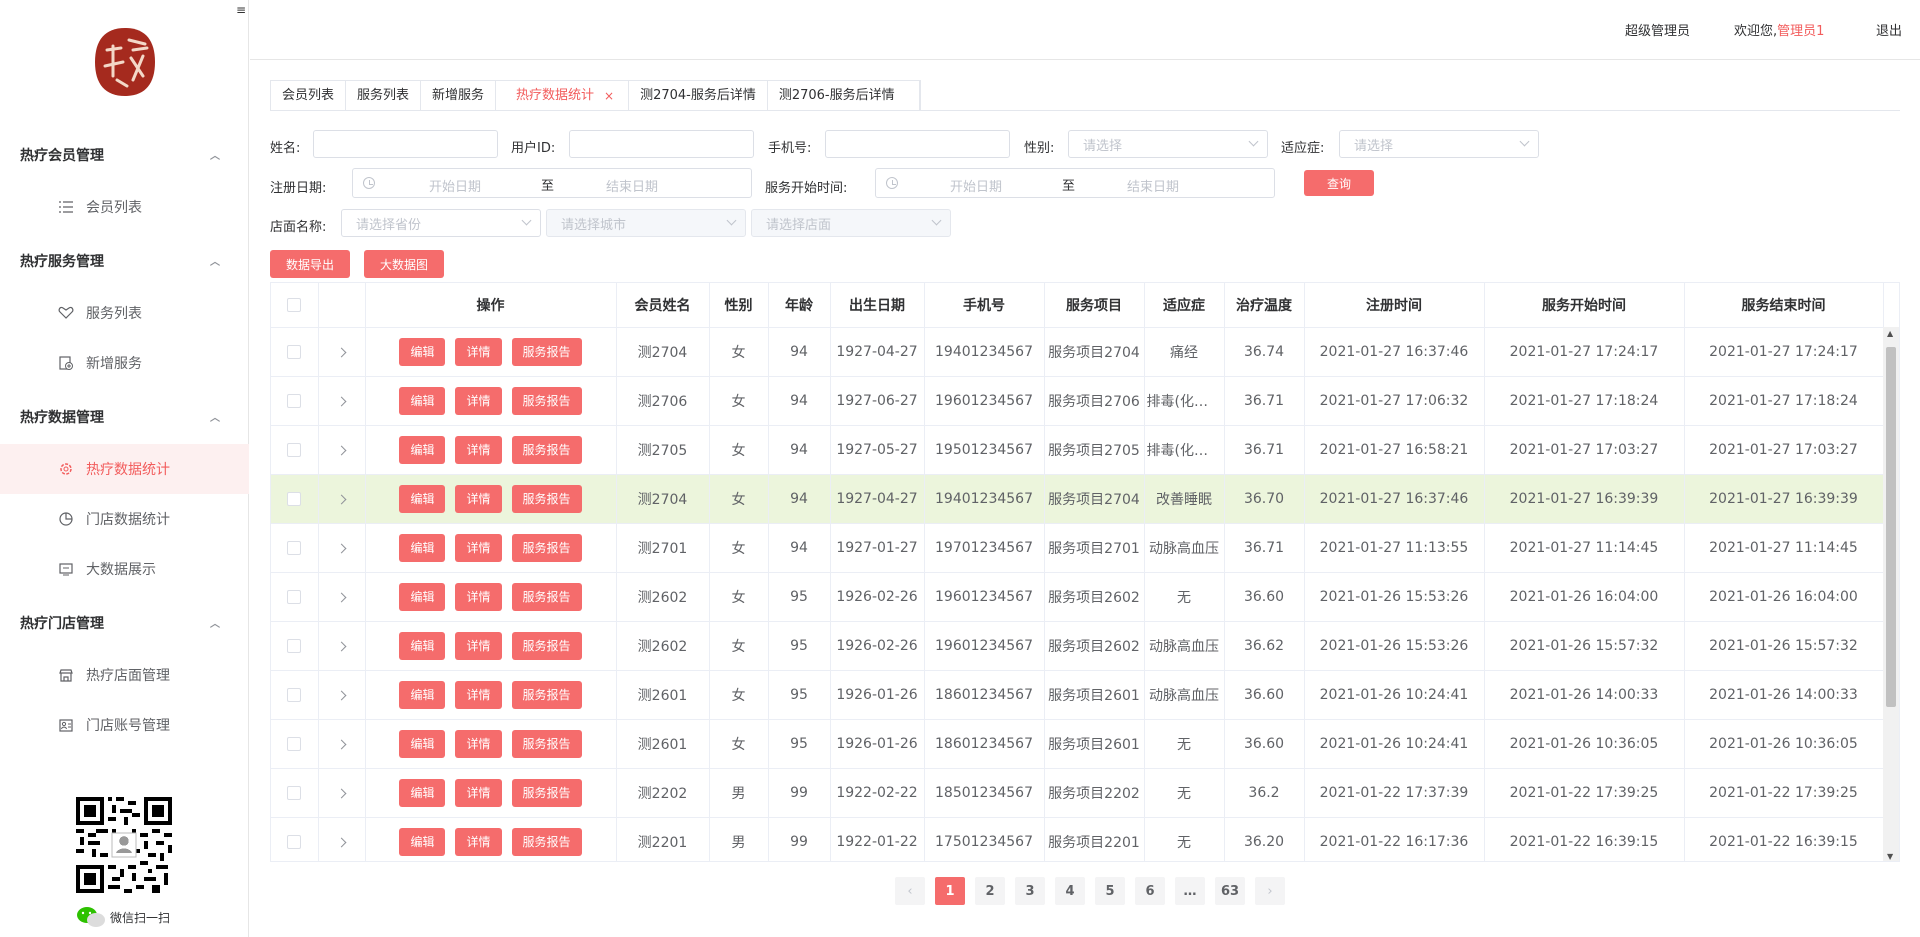  What do you see at coordinates (1439, 144) in the screenshot?
I see `indication-select: 请选择` at bounding box center [1439, 144].